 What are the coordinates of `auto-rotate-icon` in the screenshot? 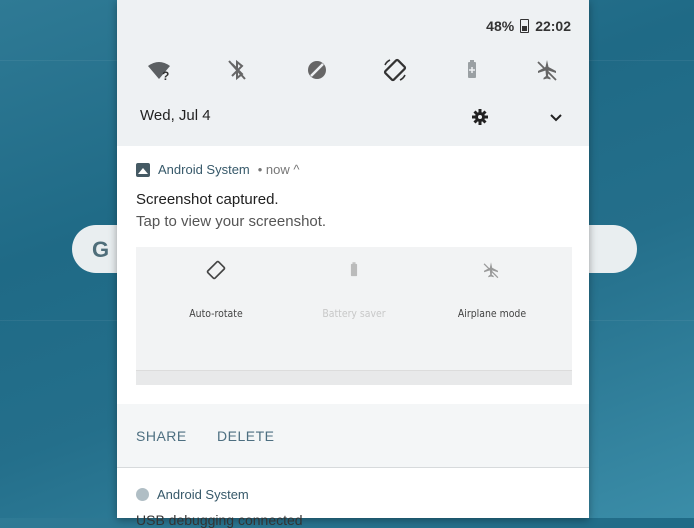 It's located at (395, 70).